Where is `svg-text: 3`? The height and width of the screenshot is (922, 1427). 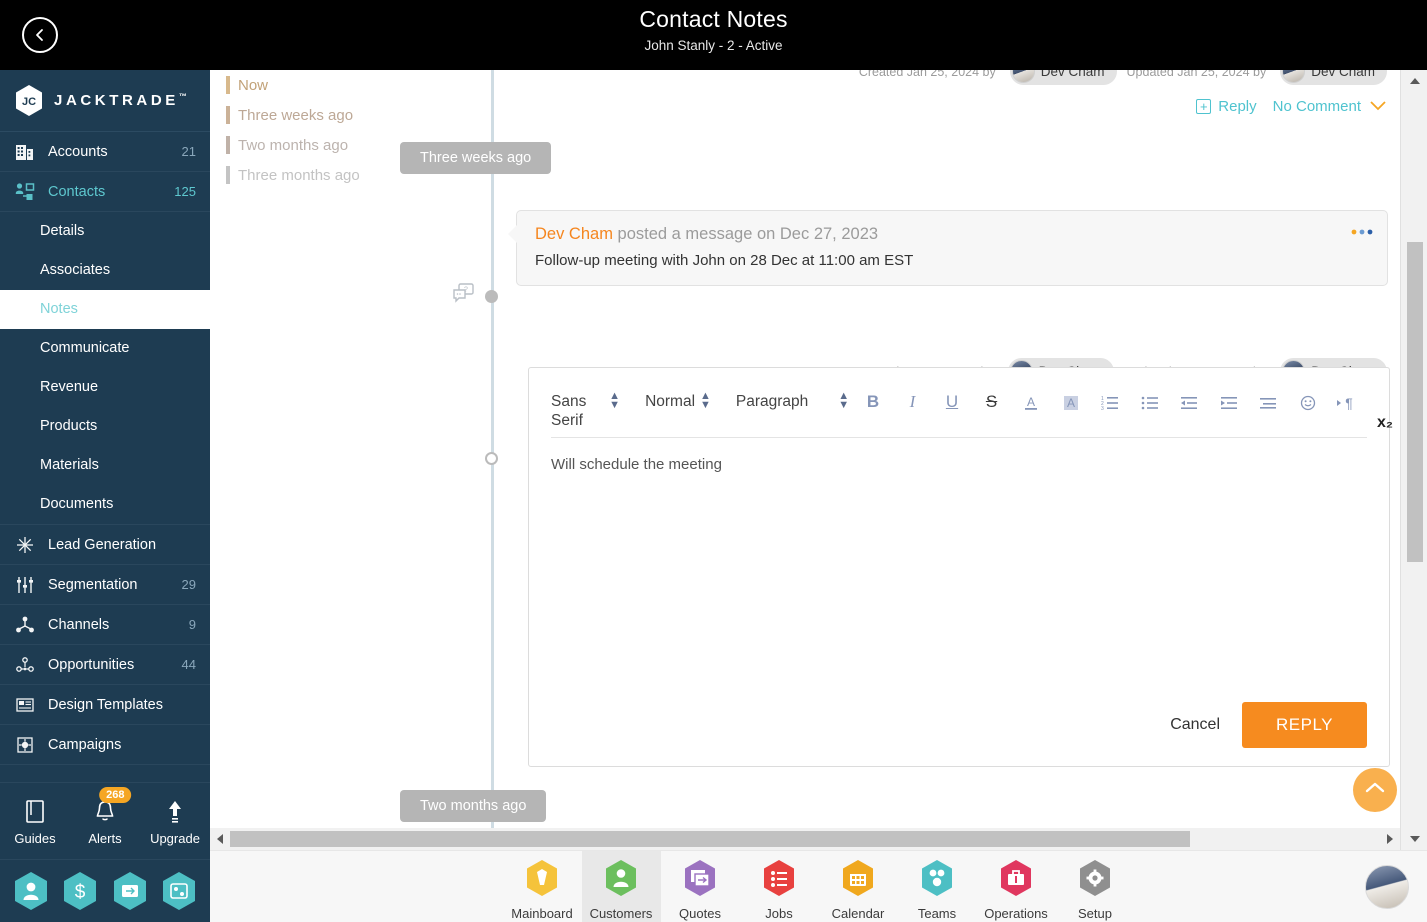 svg-text: 3 is located at coordinates (1102, 409).